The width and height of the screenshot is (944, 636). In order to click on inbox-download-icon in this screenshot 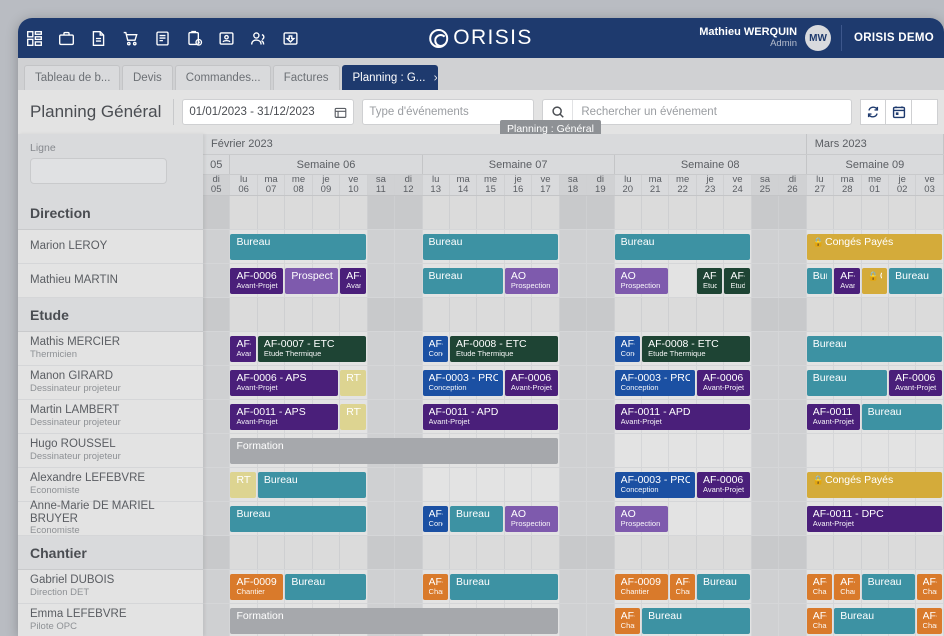, I will do `click(290, 38)`.